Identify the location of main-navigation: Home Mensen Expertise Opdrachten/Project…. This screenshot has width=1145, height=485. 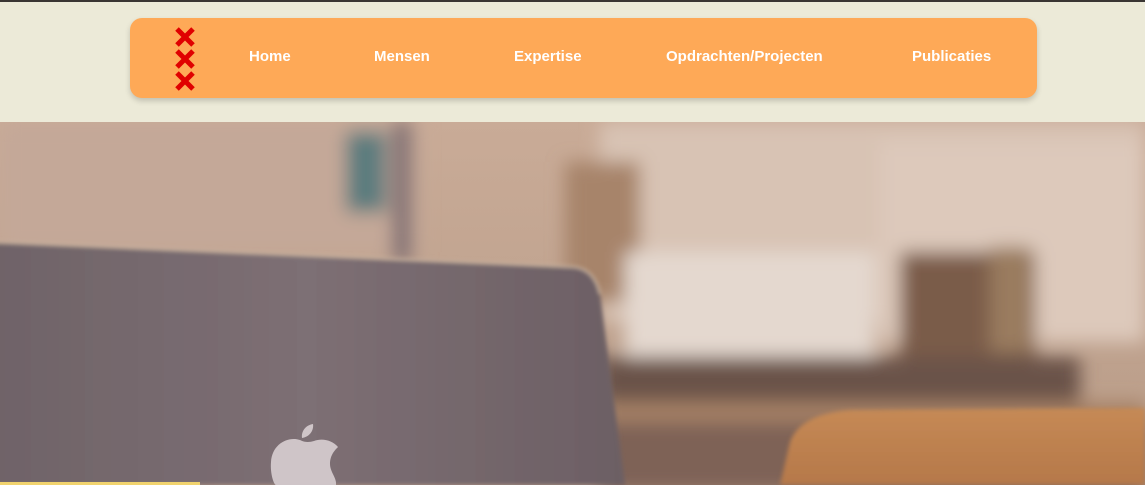
(583, 58).